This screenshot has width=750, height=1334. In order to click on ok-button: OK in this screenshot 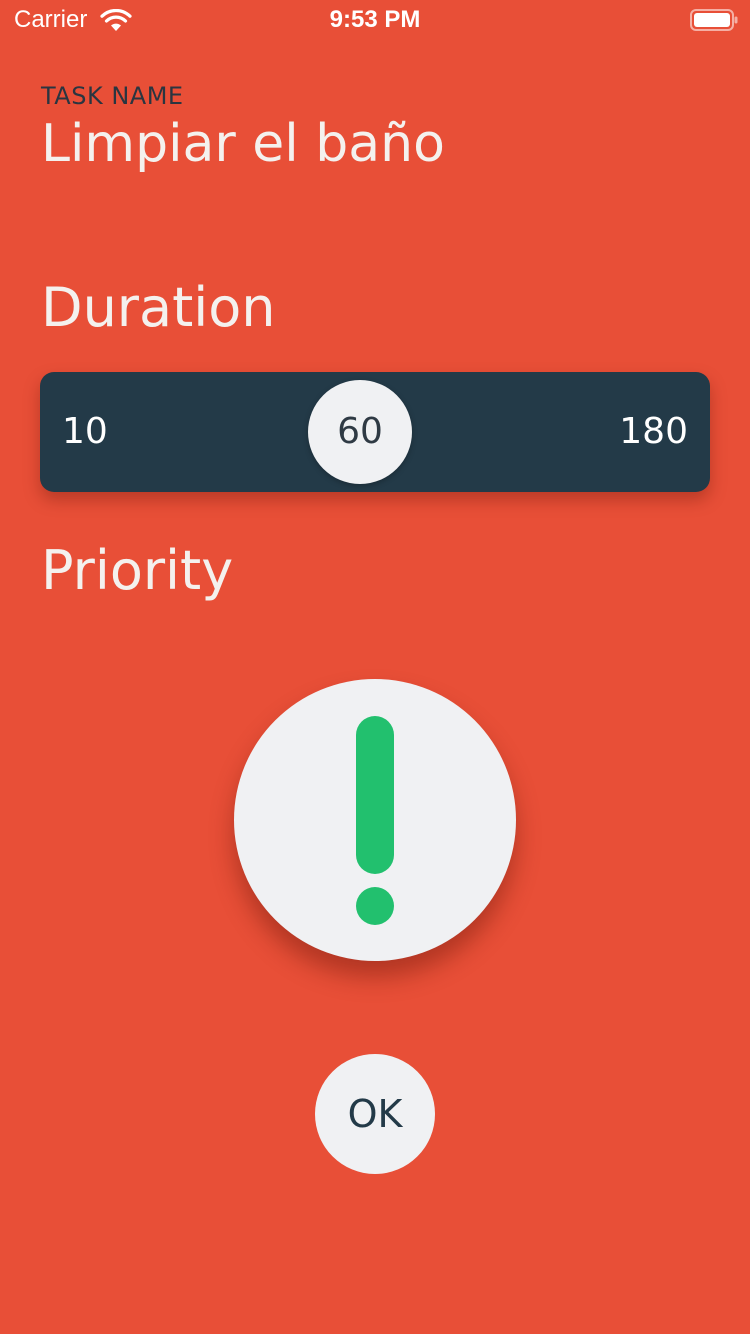, I will do `click(375, 1114)`.